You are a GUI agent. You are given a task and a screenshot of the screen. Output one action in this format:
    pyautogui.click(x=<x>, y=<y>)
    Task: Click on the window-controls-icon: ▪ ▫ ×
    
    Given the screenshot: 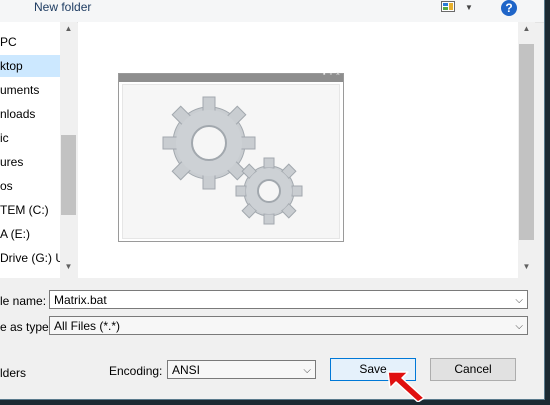 What is the action you would take?
    pyautogui.click(x=332, y=74)
    